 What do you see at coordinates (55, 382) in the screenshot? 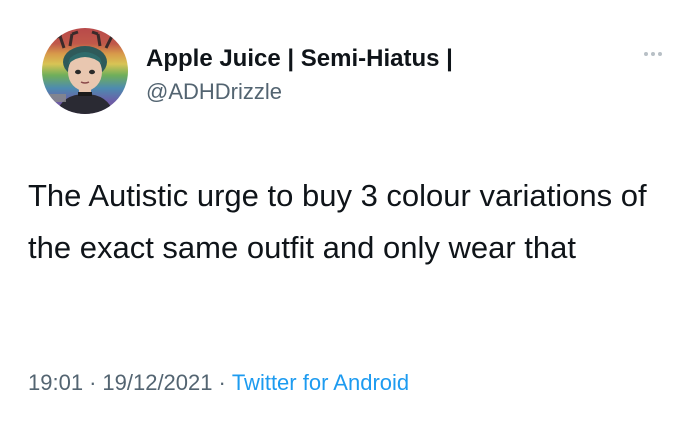
I see `tweet-time: 19:01` at bounding box center [55, 382].